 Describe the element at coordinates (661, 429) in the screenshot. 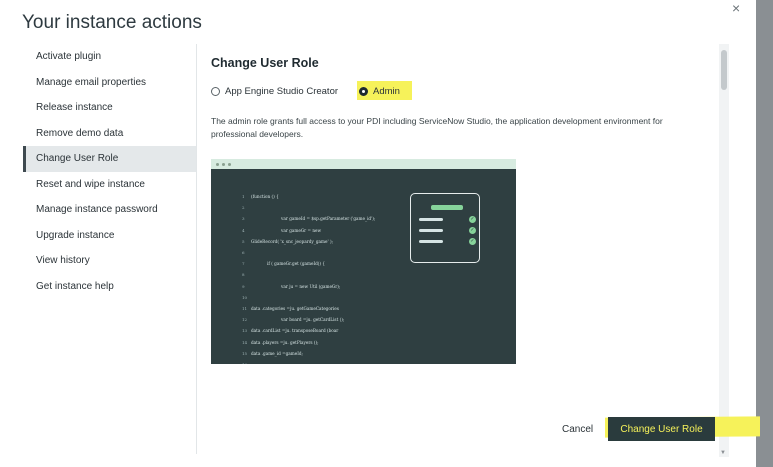

I see `change-user-role-button: Change User Role` at that location.